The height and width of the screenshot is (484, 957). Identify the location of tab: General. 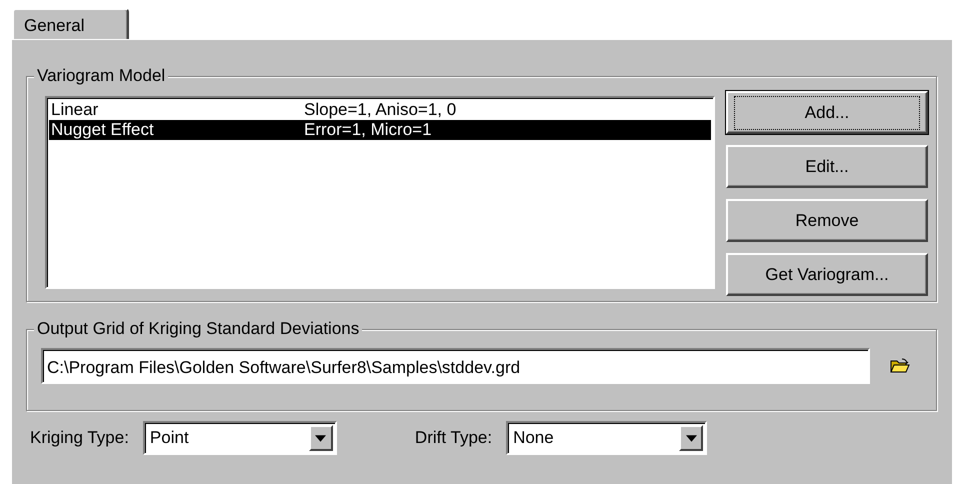
(70, 23).